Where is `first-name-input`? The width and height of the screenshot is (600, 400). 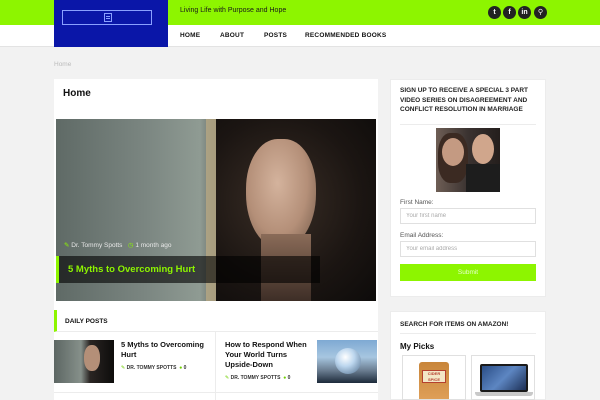
first-name-input is located at coordinates (468, 216).